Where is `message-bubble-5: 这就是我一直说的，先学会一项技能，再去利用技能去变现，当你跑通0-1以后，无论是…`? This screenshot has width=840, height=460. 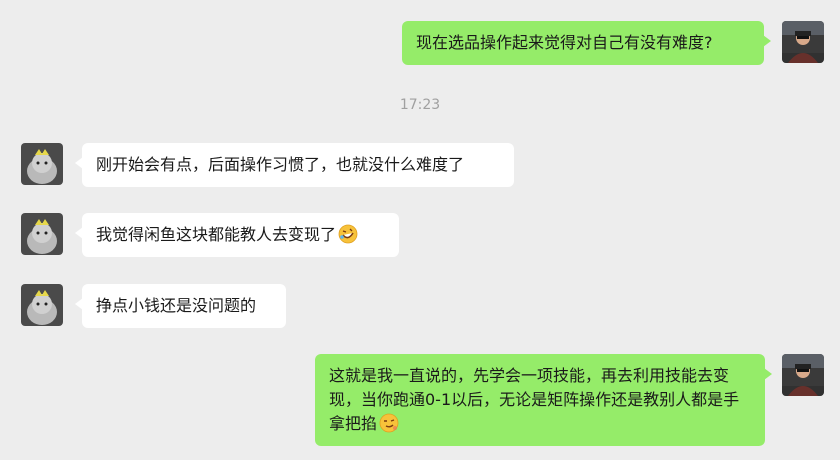 message-bubble-5: 这就是我一直说的，先学会一项技能，再去利用技能去变现，当你跑通0-1以后，无论是… is located at coordinates (543, 400).